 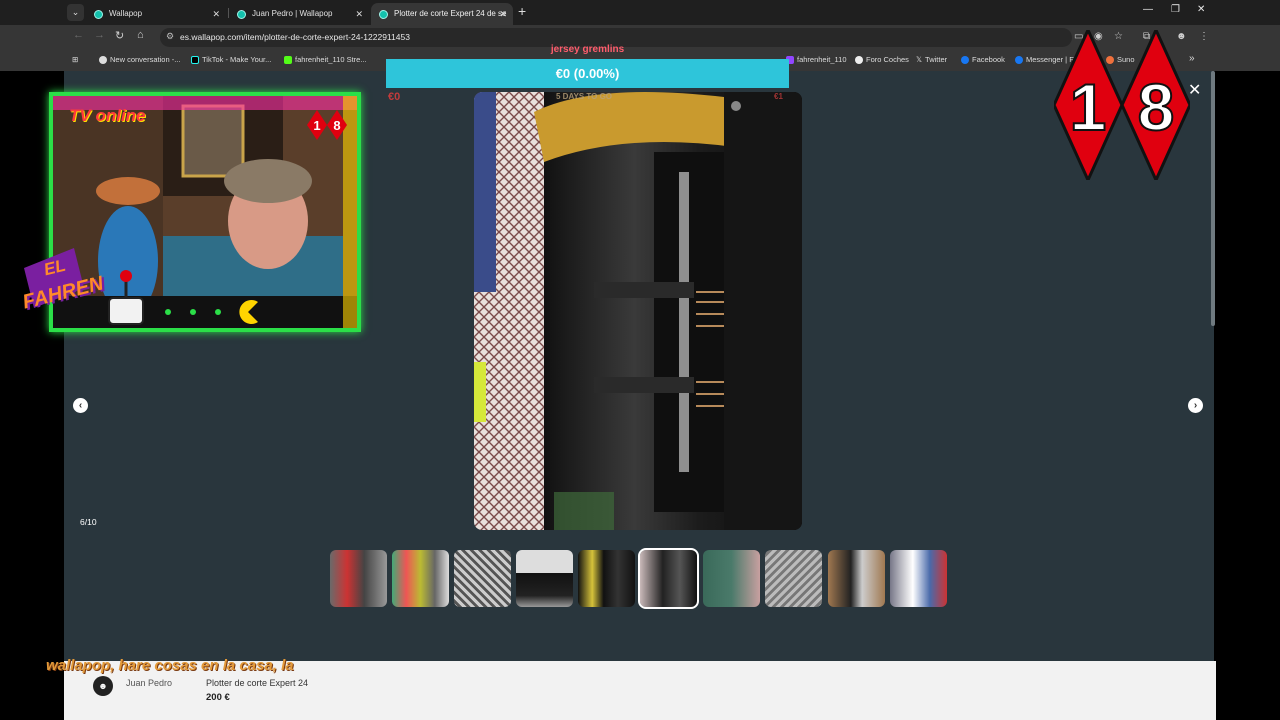 What do you see at coordinates (257, 683) in the screenshot?
I see `product-title: Plotter de corte Expert 24` at bounding box center [257, 683].